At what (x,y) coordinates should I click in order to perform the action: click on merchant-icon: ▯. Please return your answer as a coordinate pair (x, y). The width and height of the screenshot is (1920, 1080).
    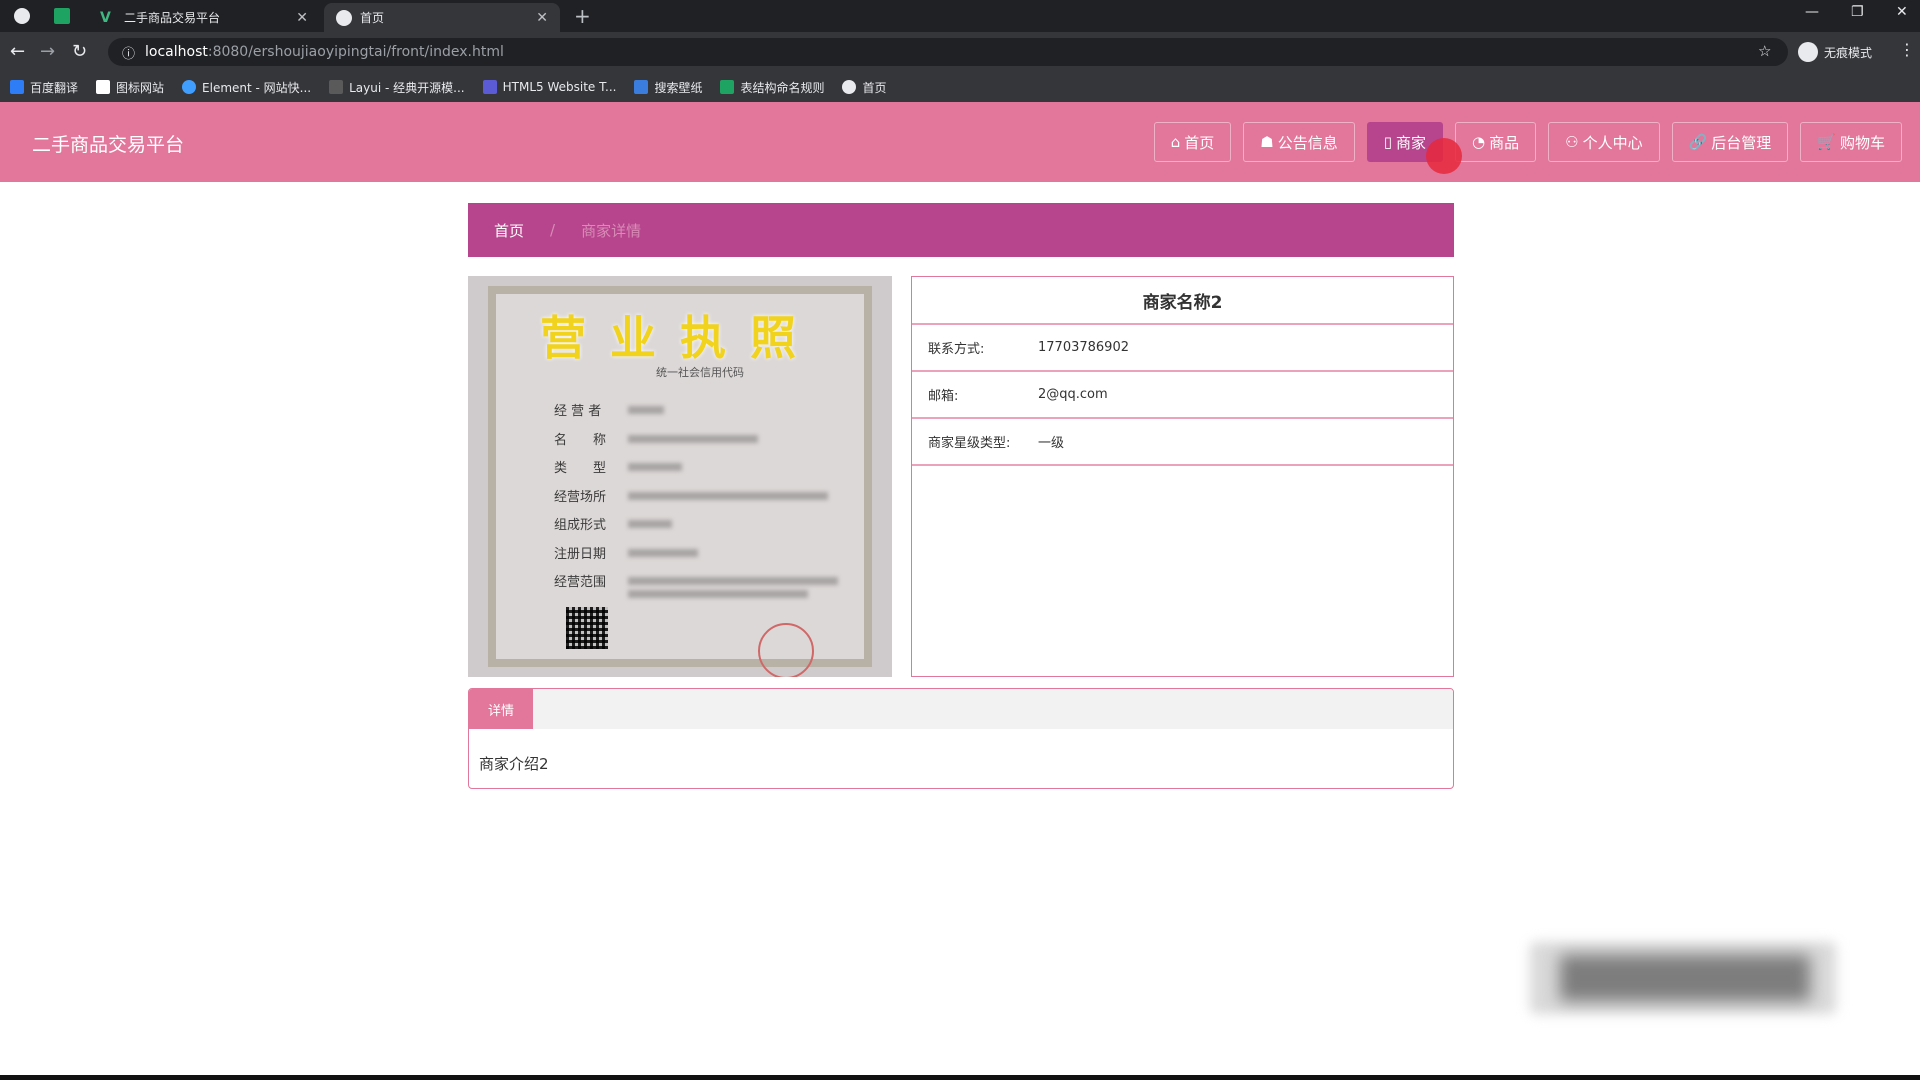
    Looking at the image, I should click on (1387, 142).